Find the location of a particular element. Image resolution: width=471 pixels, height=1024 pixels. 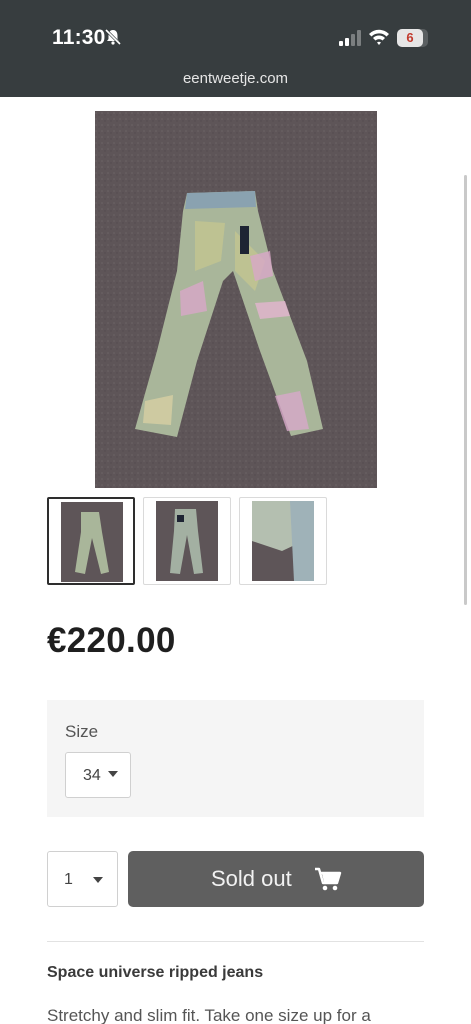

product-title: Space universe ripped jeans is located at coordinates (155, 972).